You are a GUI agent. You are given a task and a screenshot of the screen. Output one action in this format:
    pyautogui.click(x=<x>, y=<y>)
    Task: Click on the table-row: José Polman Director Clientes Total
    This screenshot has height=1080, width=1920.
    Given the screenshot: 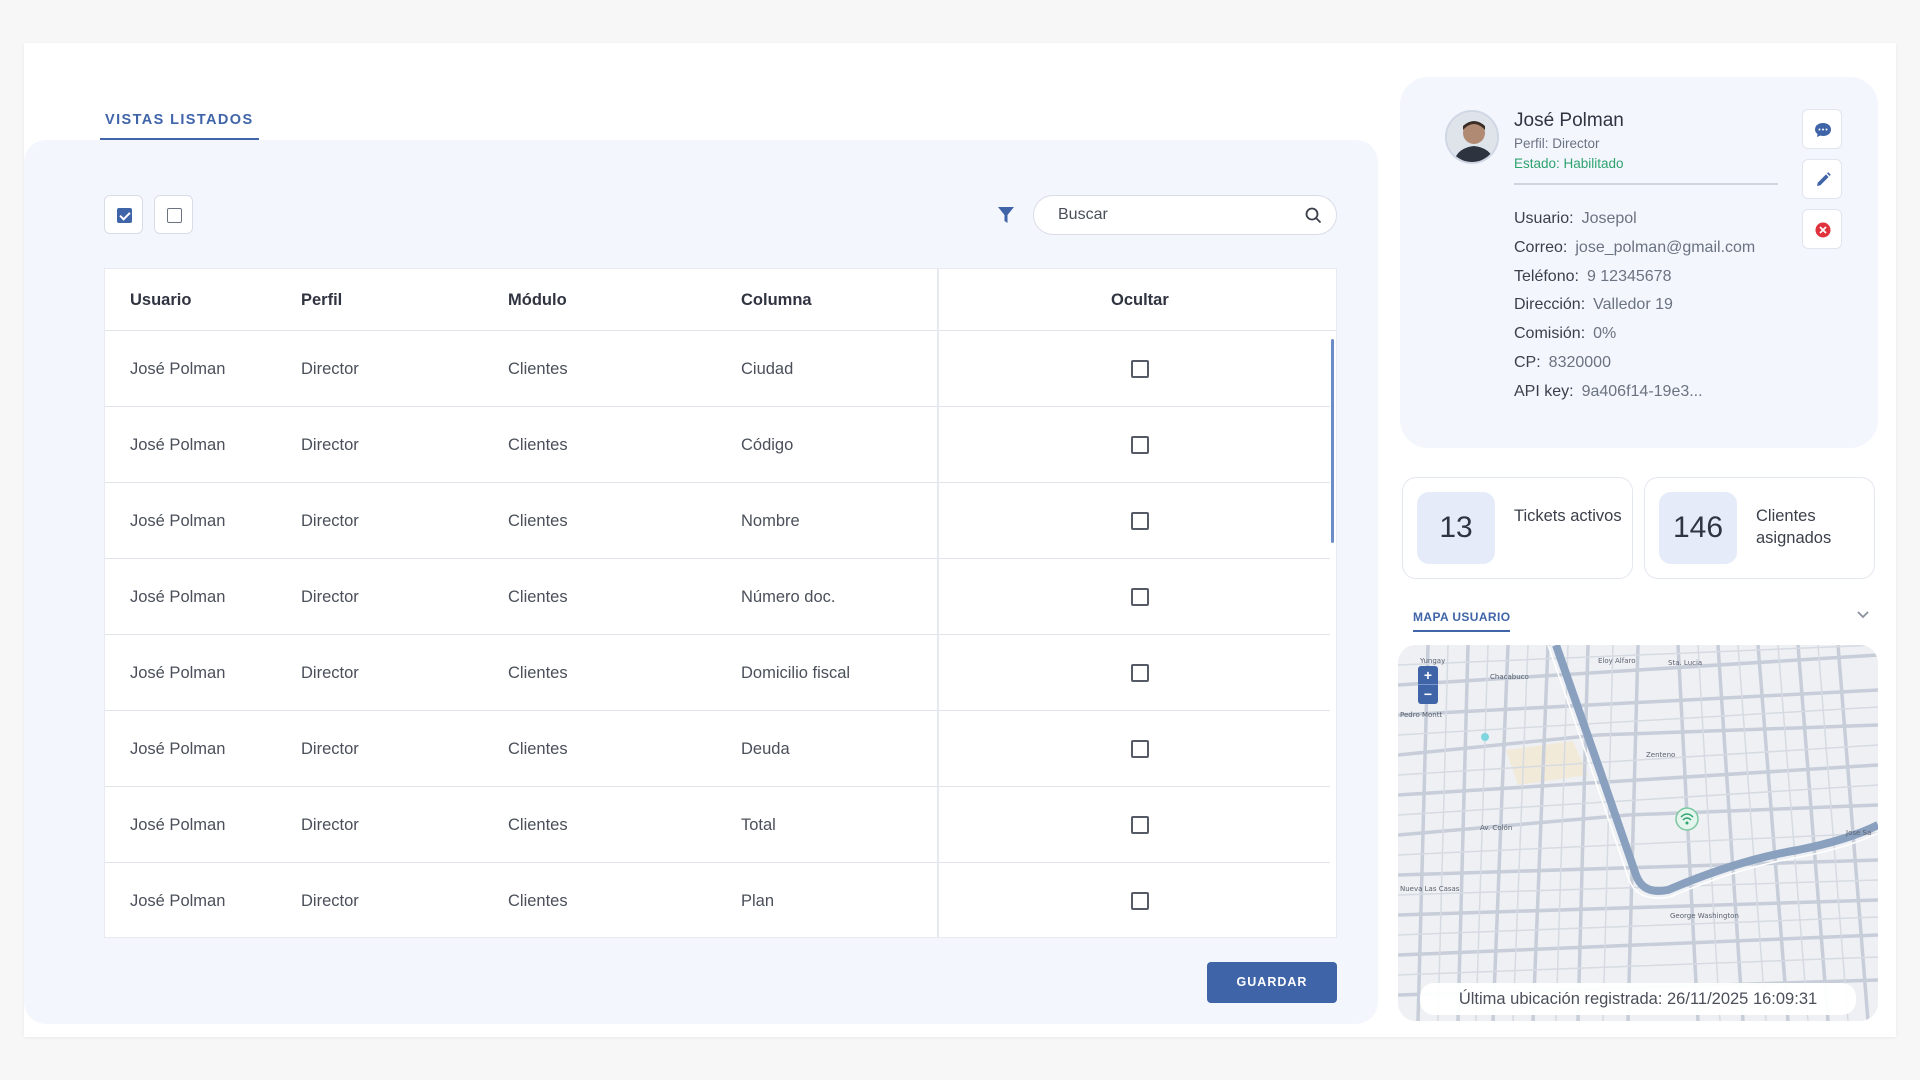 What is the action you would take?
    pyautogui.click(x=717, y=825)
    